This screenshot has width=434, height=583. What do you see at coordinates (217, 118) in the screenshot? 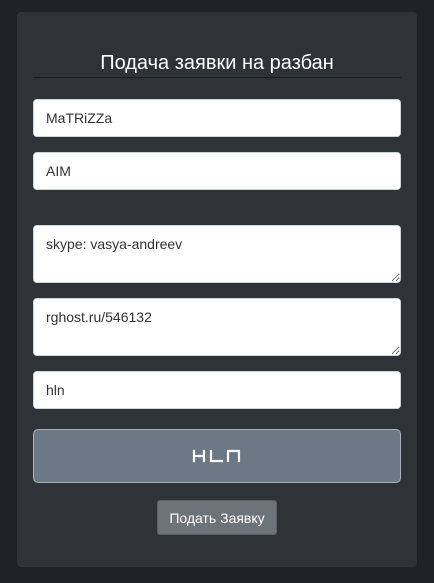
I see `nickname-input` at bounding box center [217, 118].